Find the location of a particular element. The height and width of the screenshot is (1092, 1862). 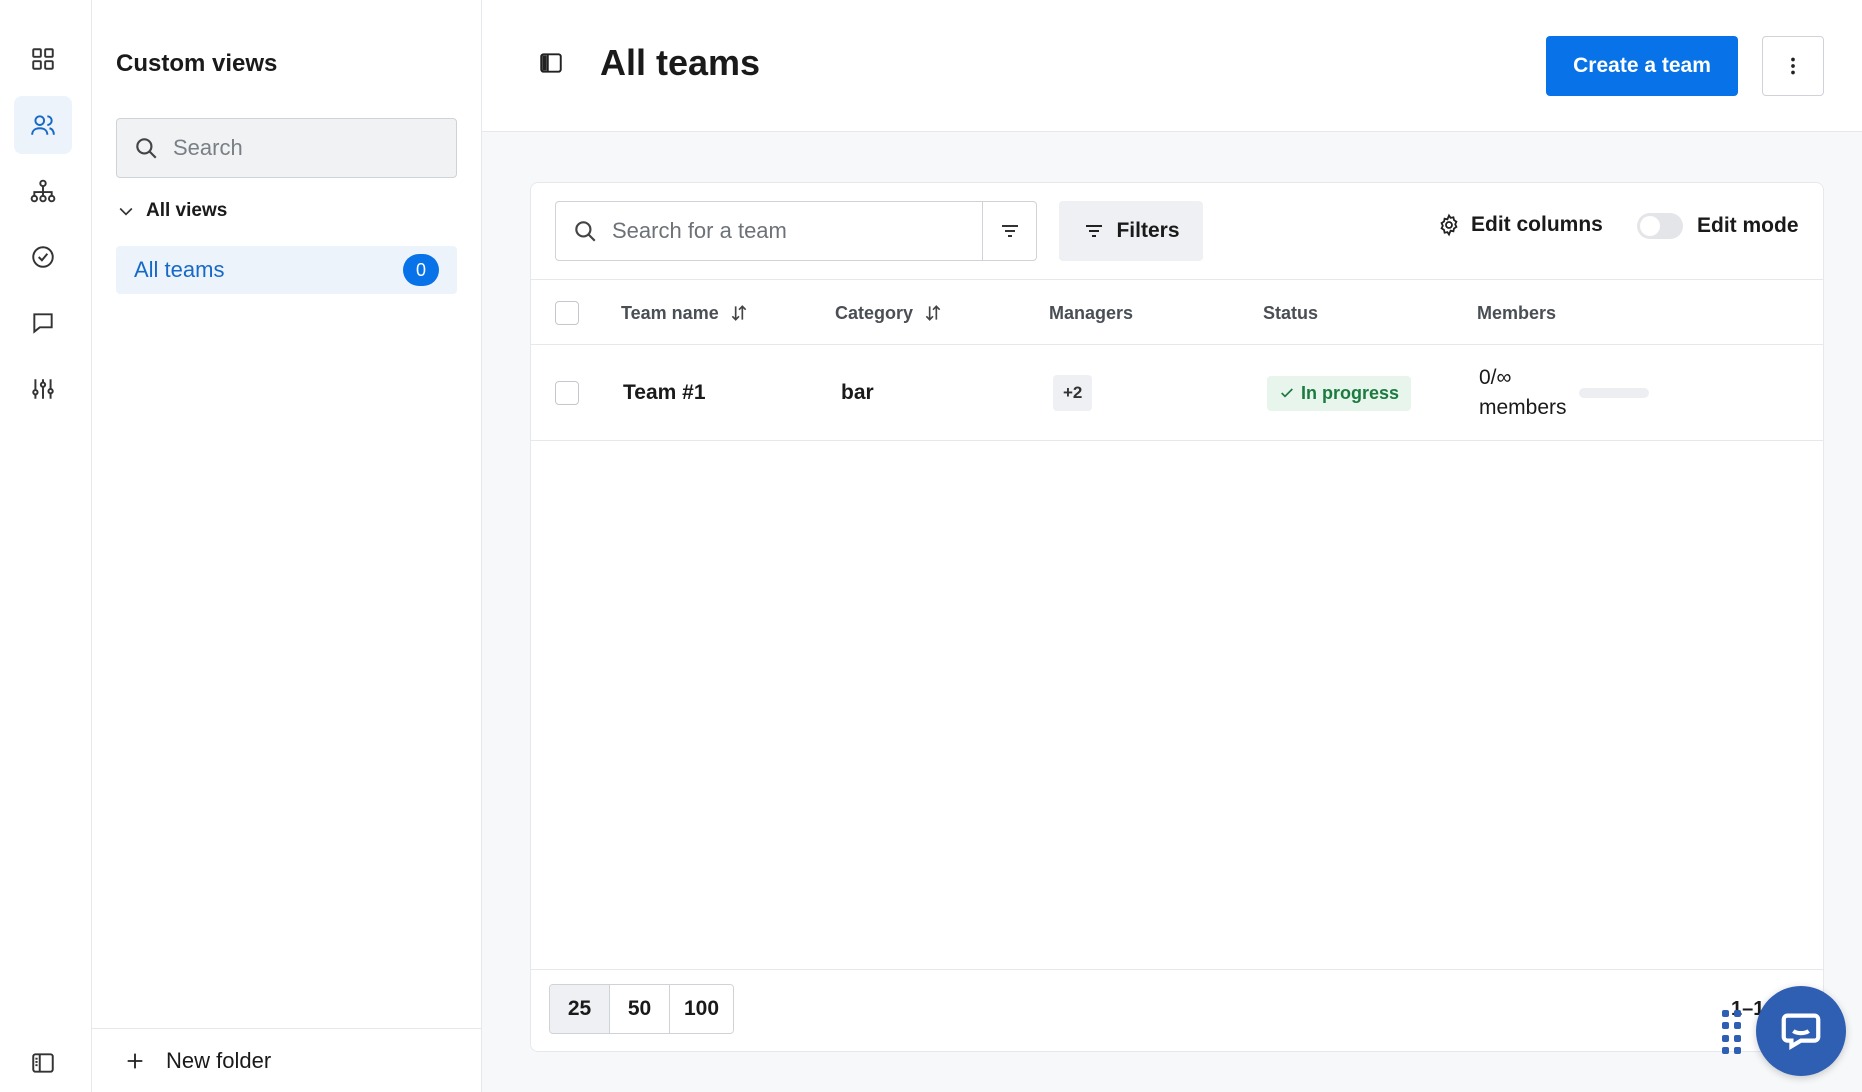

plus-icon is located at coordinates (135, 1060).